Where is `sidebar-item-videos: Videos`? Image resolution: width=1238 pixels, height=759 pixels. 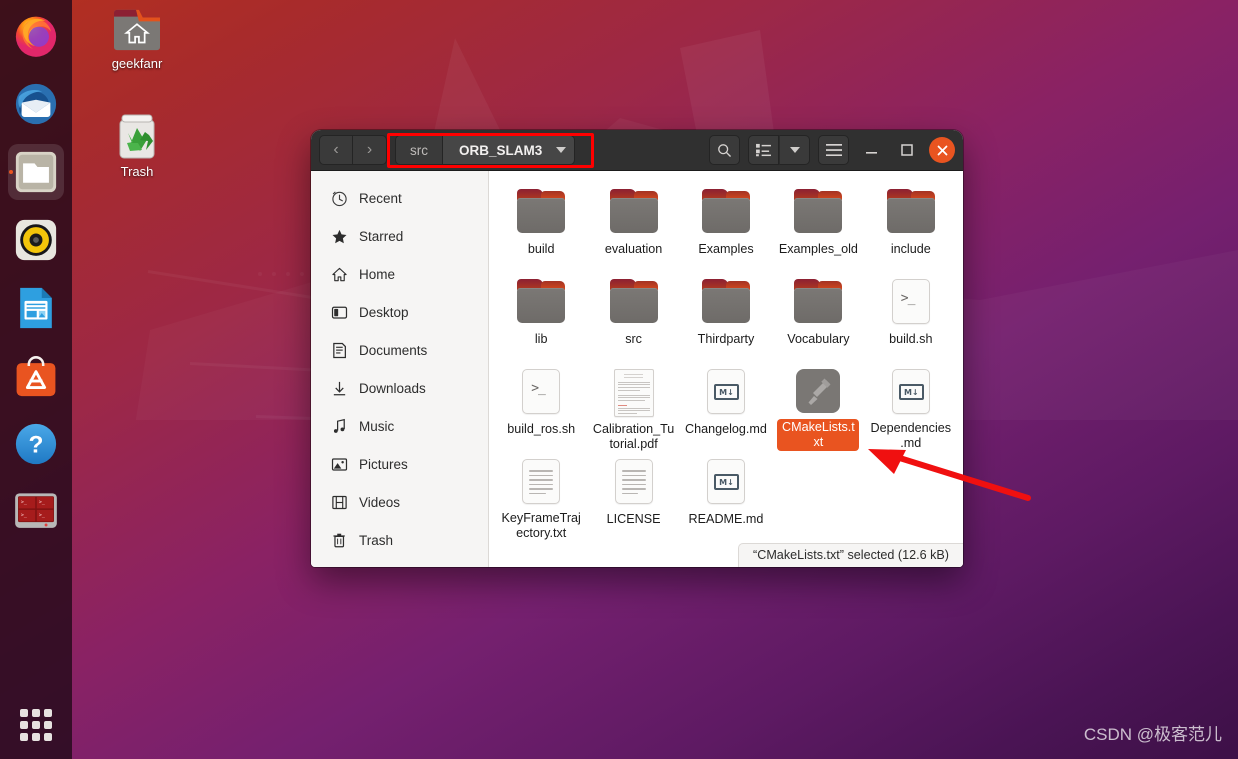 sidebar-item-videos: Videos is located at coordinates (399, 502).